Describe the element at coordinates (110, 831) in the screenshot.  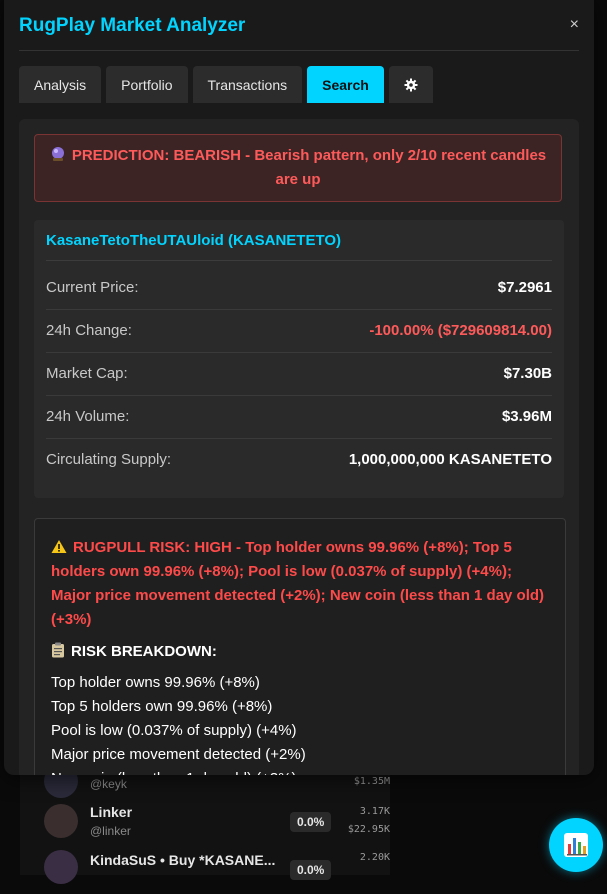
I see `holder-handle: @linker` at that location.